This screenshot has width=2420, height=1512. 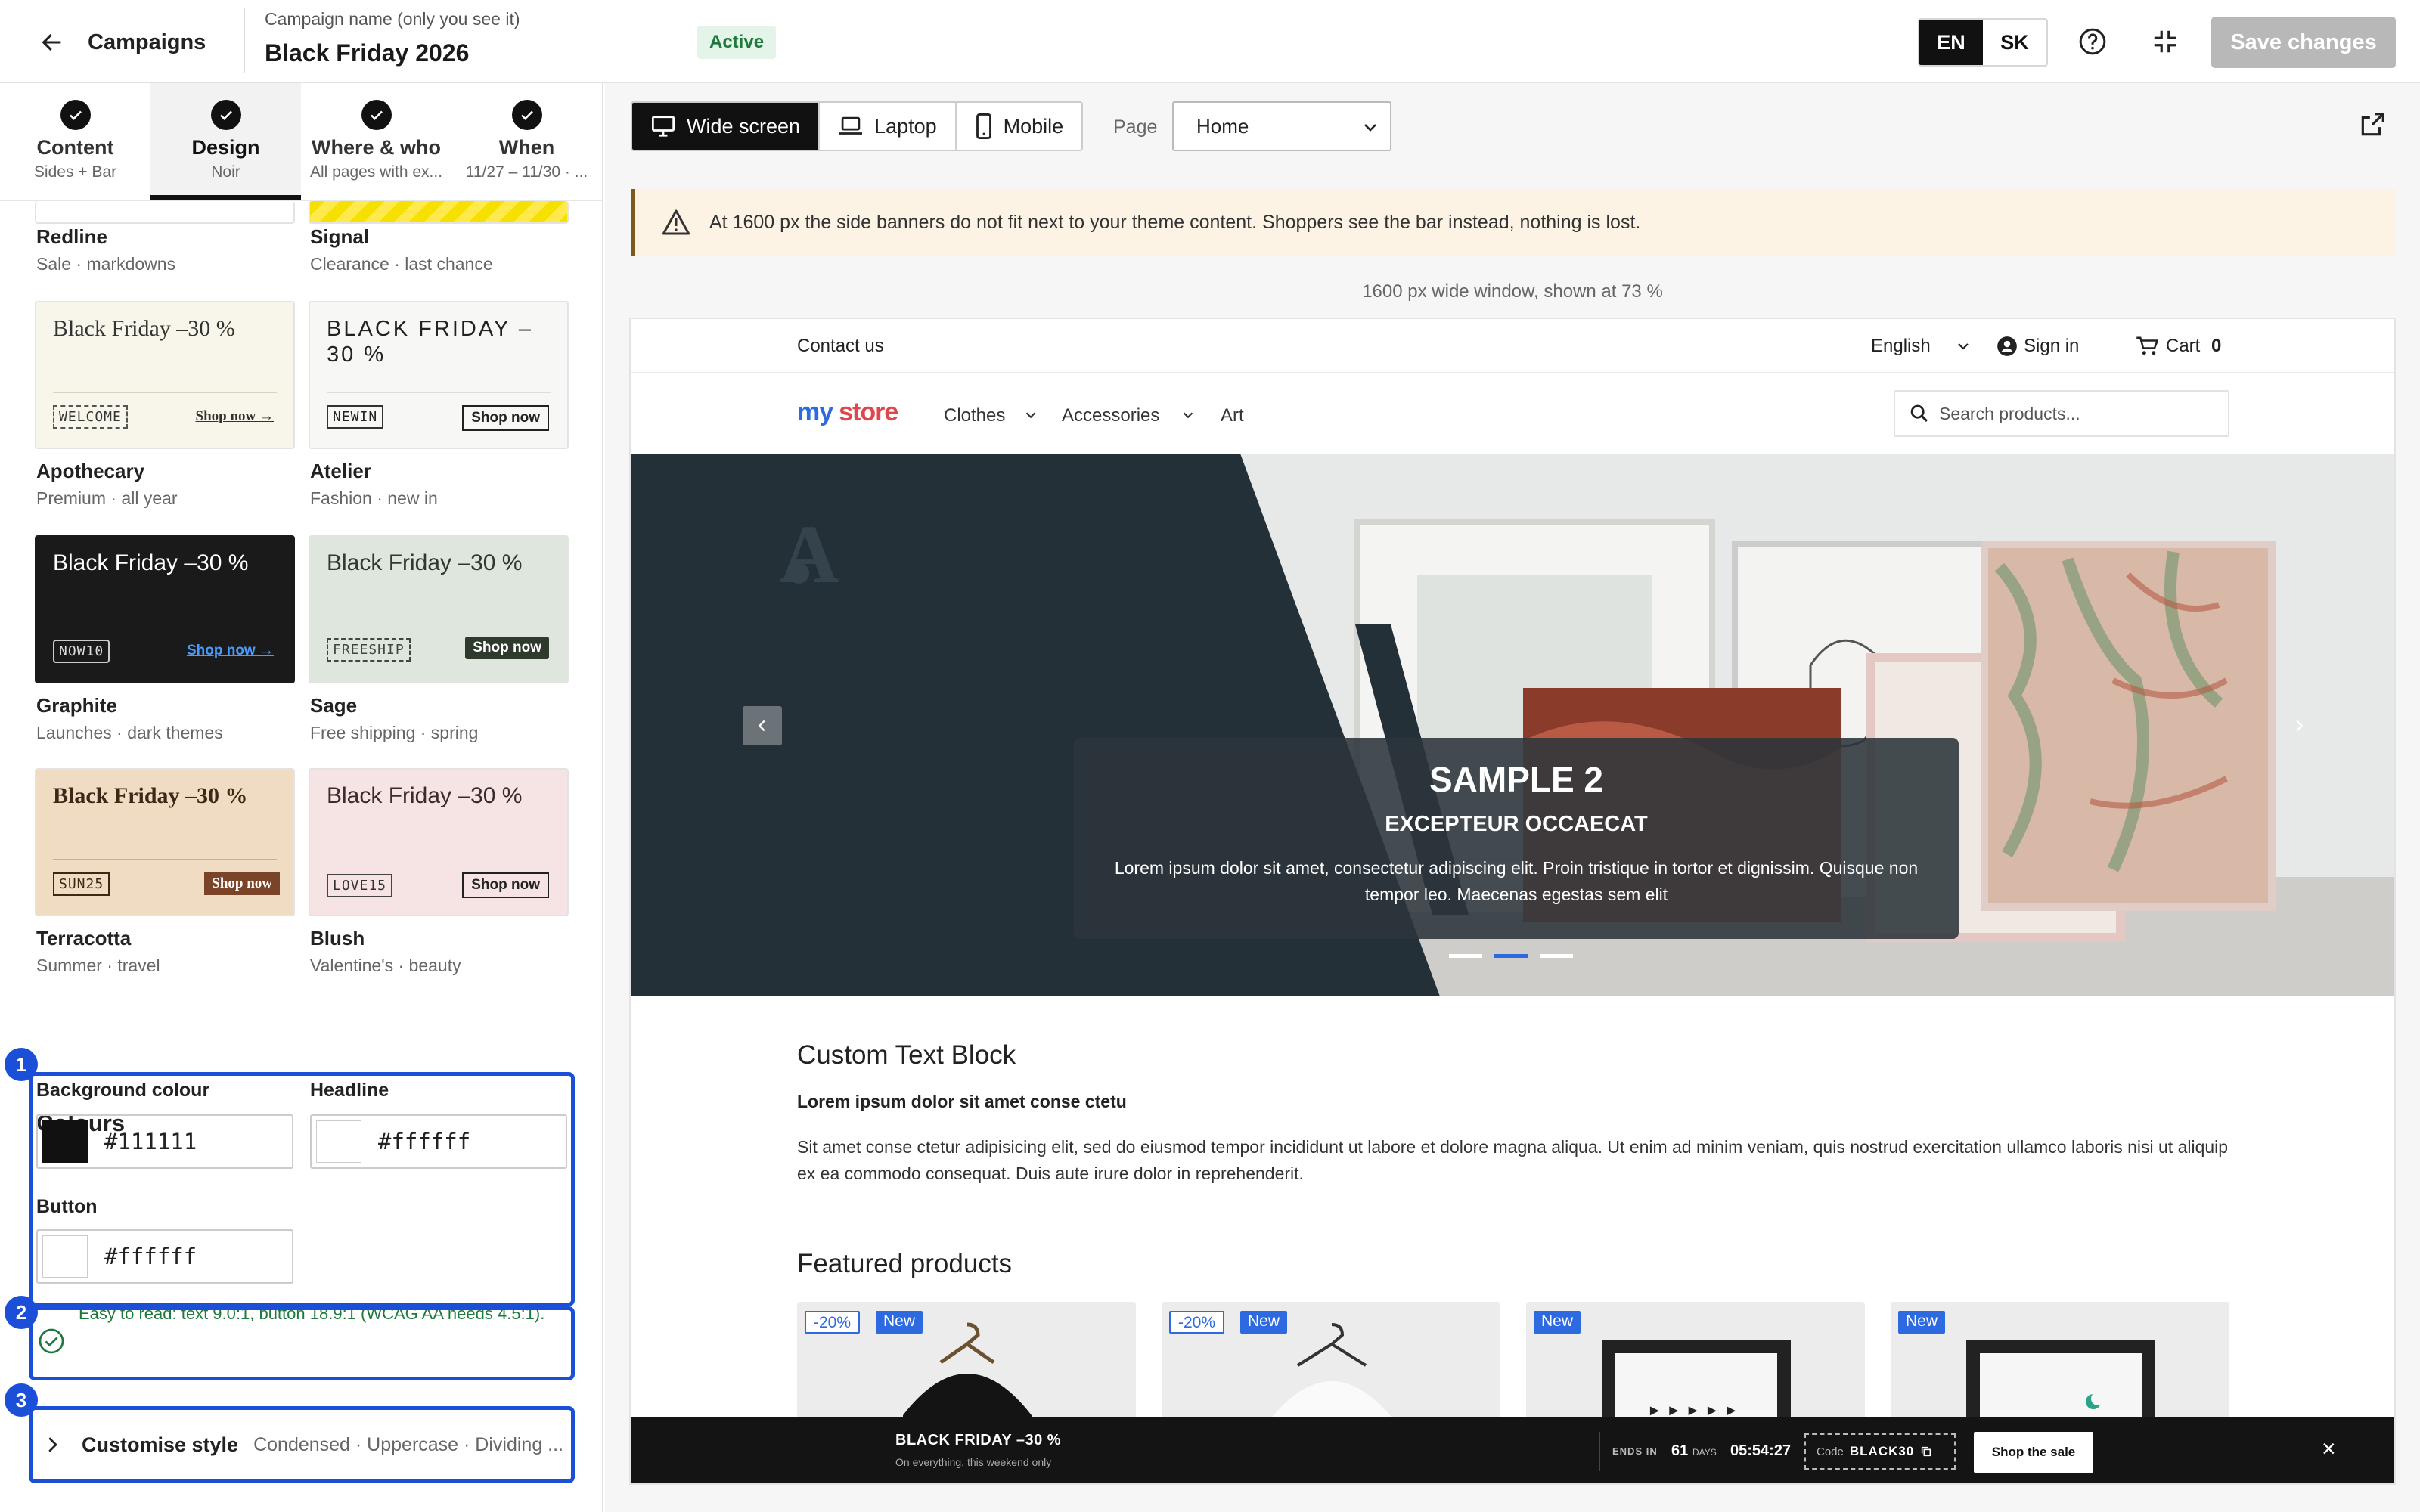 I want to click on help-icon, so click(x=2092, y=42).